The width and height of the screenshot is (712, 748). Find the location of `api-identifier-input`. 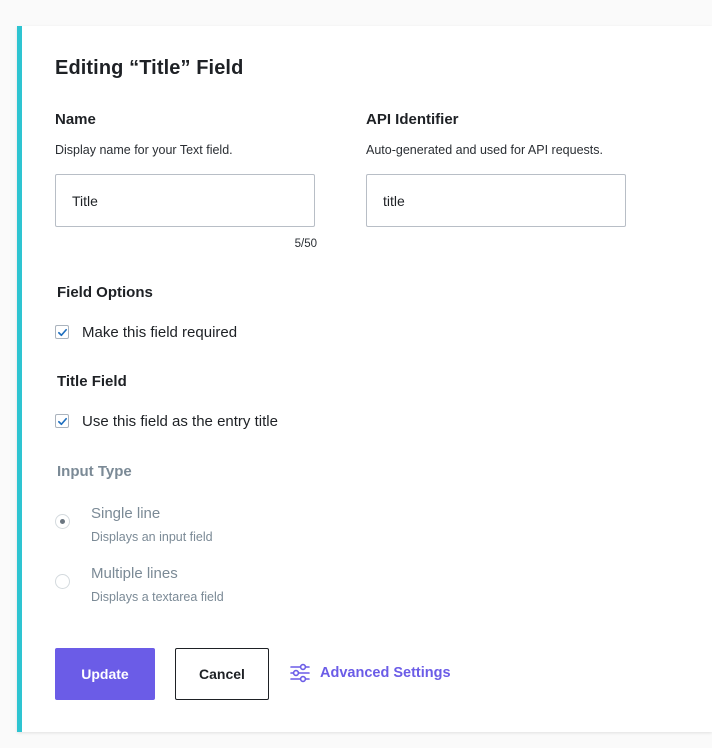

api-identifier-input is located at coordinates (496, 200).